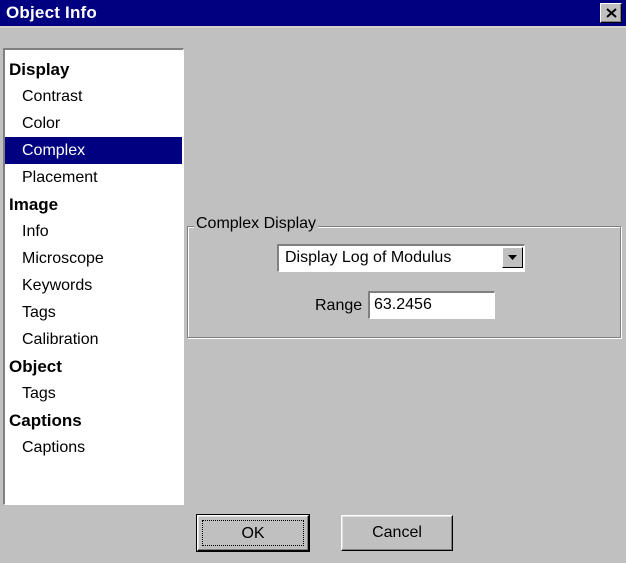 This screenshot has height=563, width=626. What do you see at coordinates (93, 123) in the screenshot?
I see `nav-item-color: Color` at bounding box center [93, 123].